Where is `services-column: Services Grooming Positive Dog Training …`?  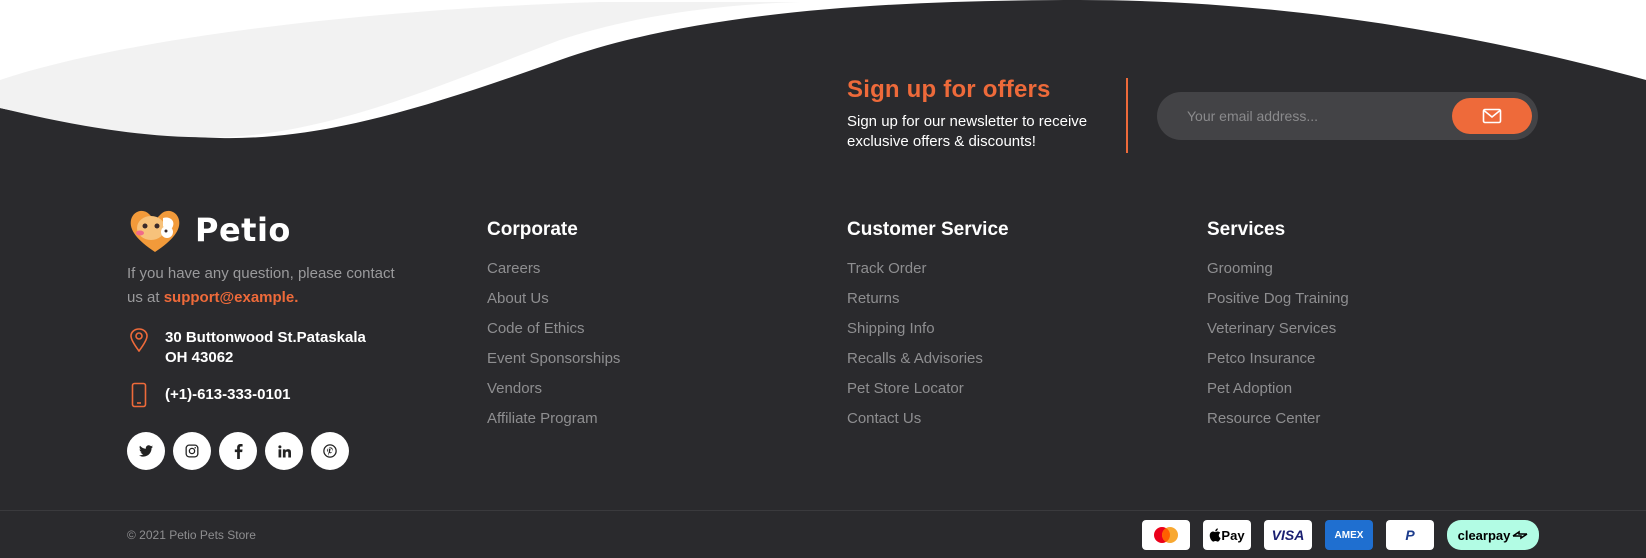 services-column: Services Grooming Positive Dog Training … is located at coordinates (1278, 329).